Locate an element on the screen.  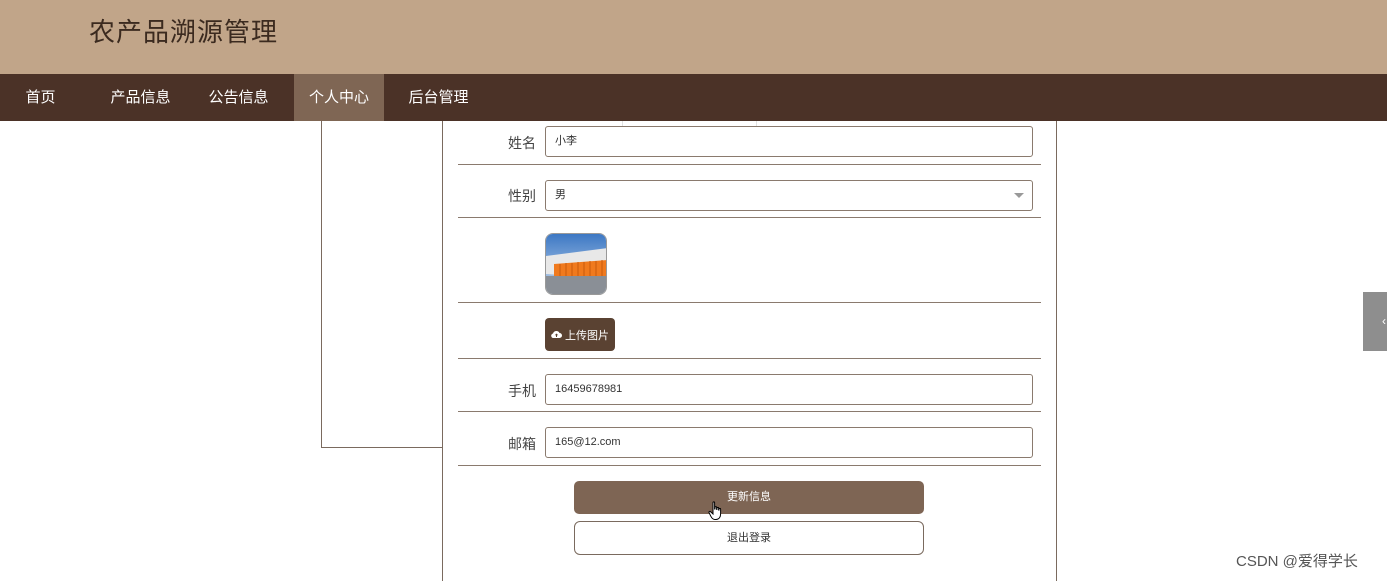
cloud-upload-icon is located at coordinates (556, 335).